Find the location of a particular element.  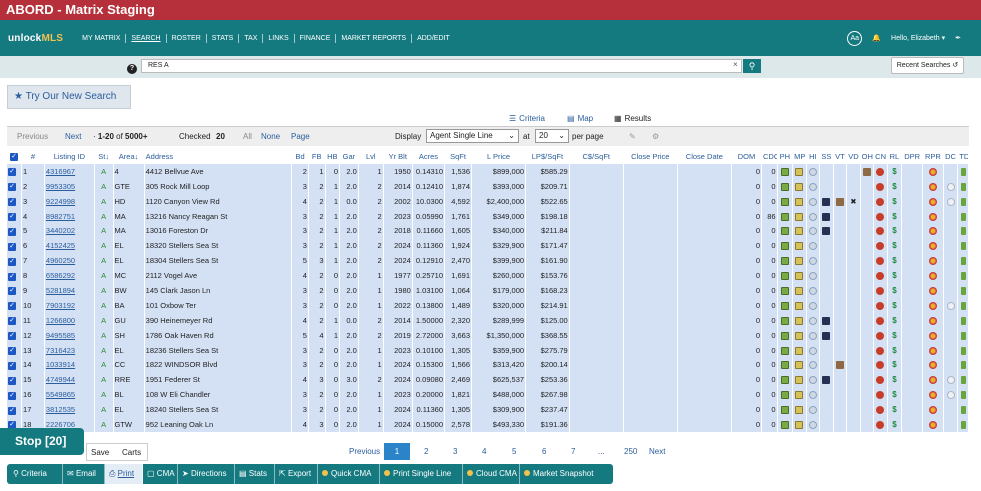

col-header: HB is located at coordinates (333, 156).